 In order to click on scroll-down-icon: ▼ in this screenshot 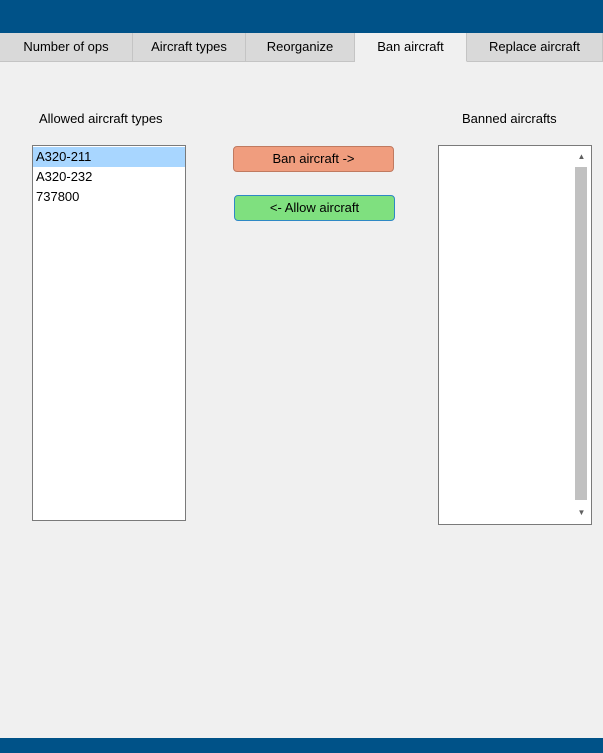, I will do `click(581, 513)`.